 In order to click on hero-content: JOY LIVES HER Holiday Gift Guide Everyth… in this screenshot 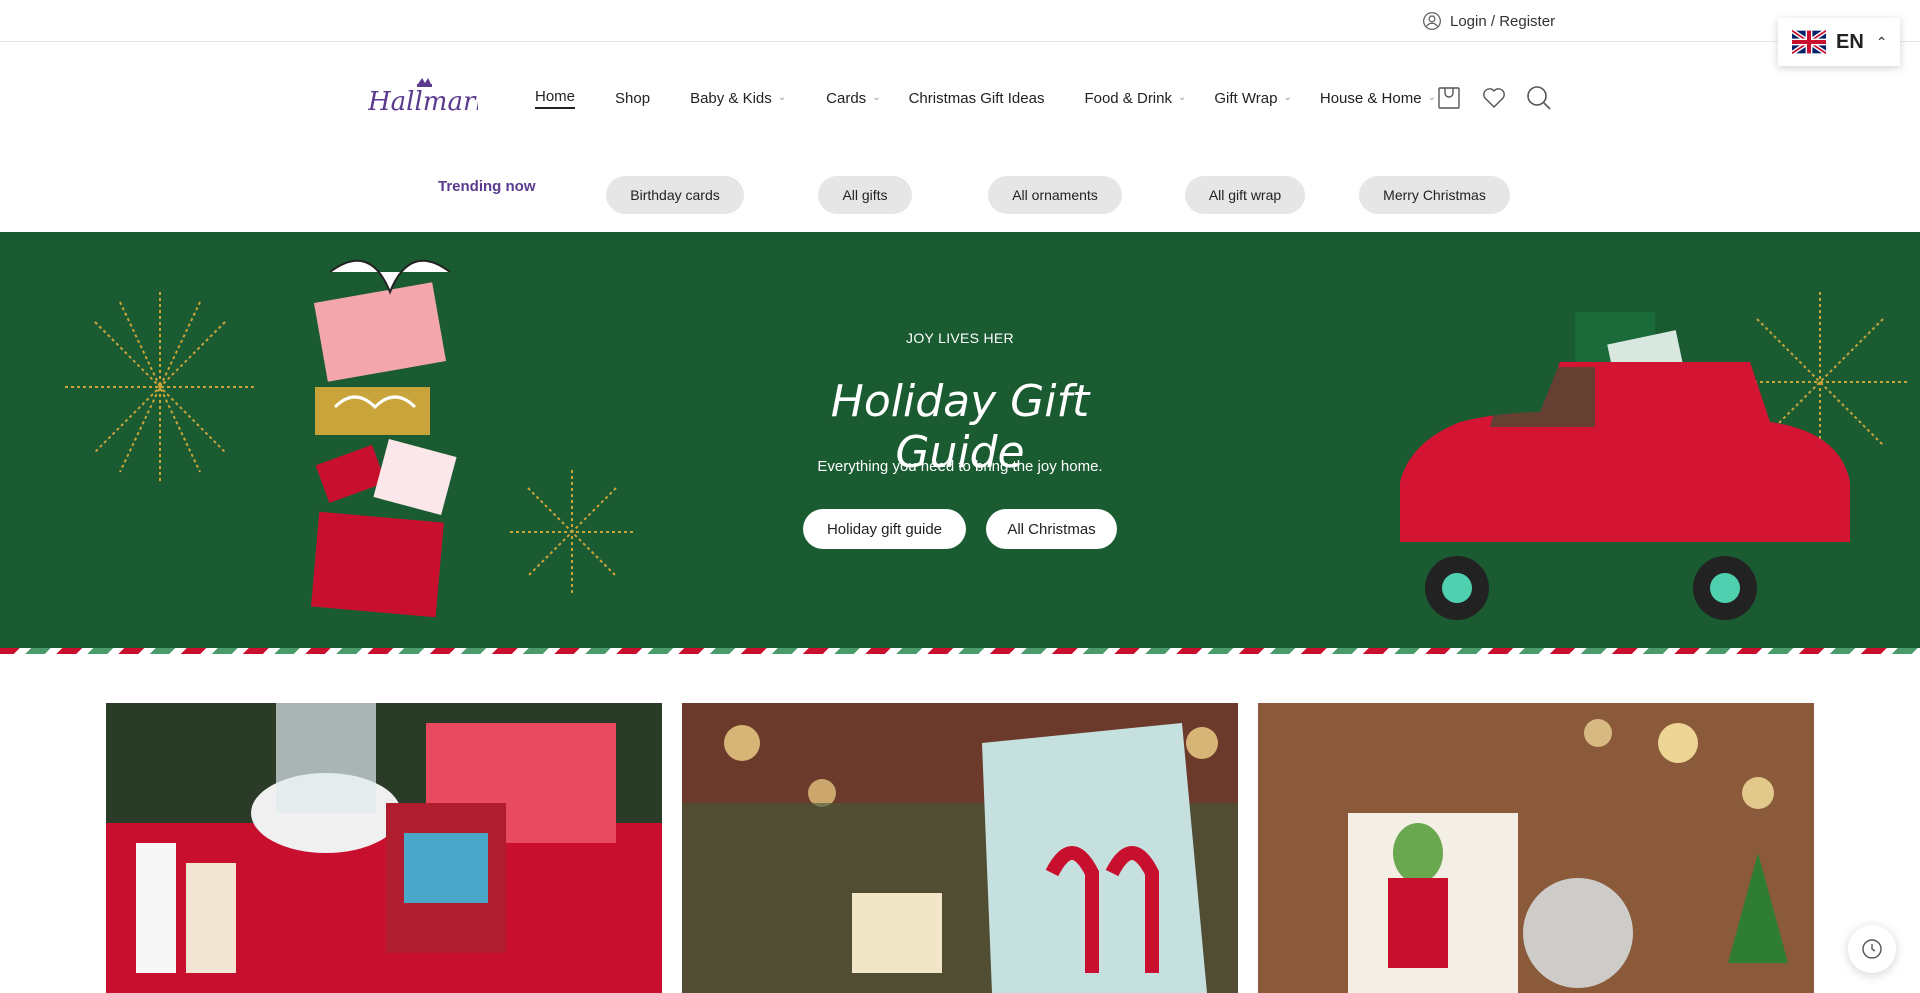, I will do `click(960, 440)`.